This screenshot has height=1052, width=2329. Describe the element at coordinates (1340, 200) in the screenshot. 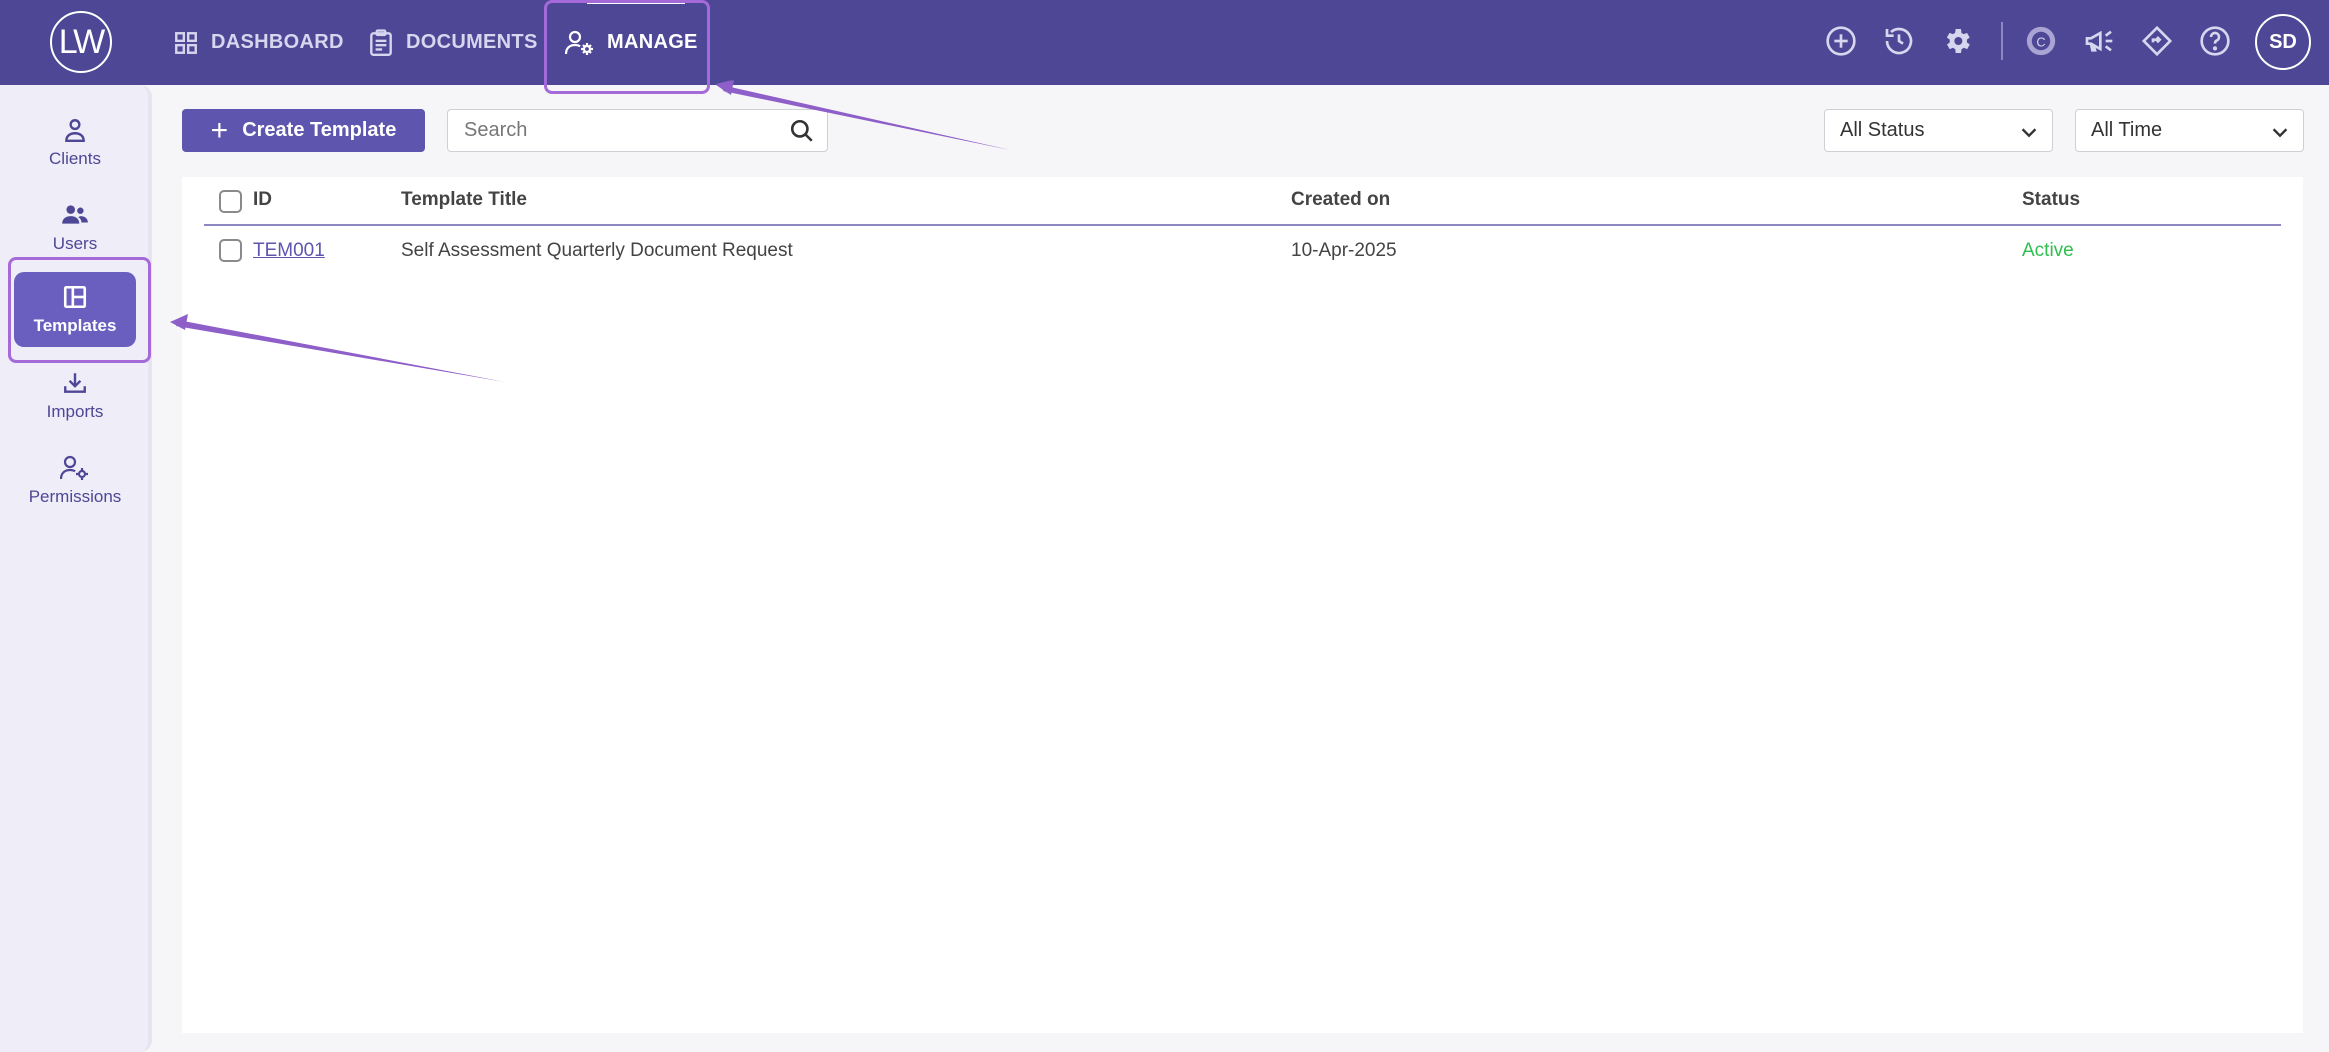

I see `column-header-created: Created on` at that location.